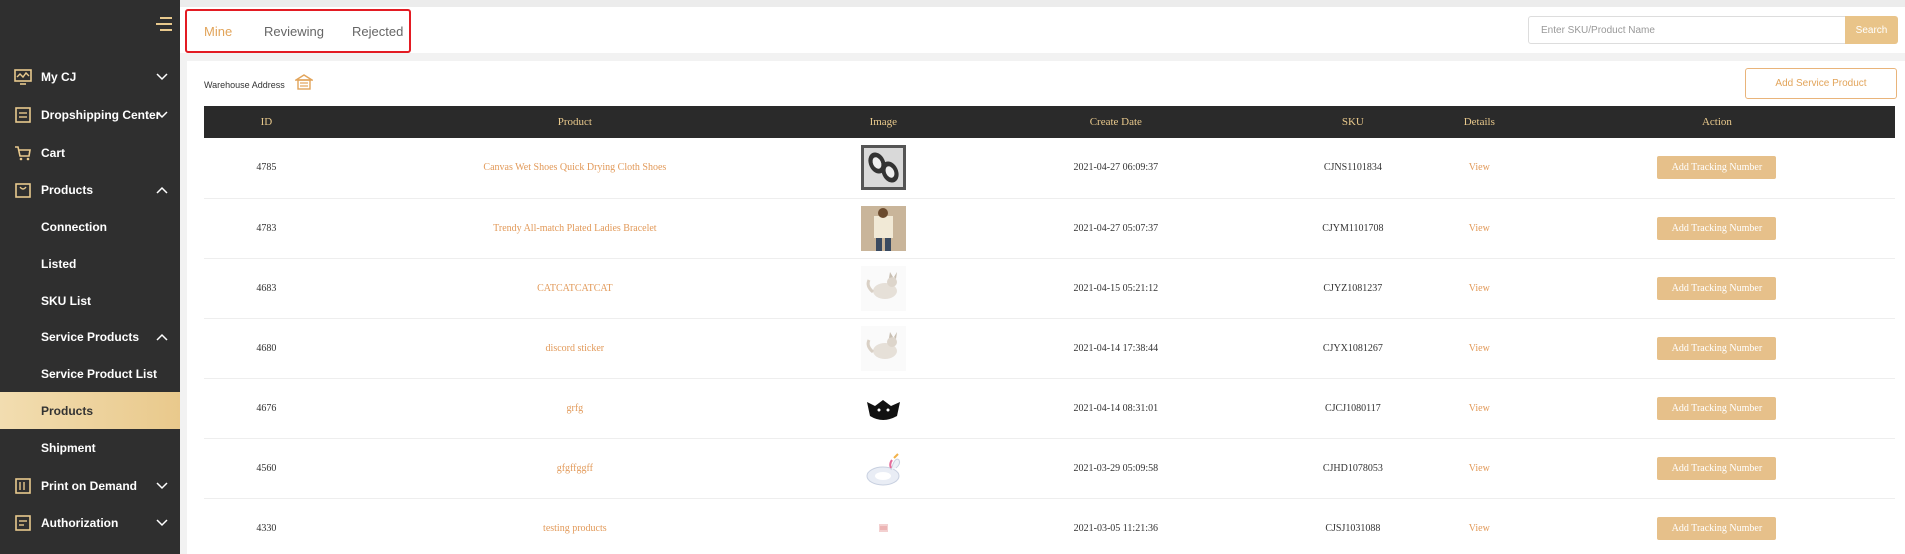 The height and width of the screenshot is (554, 1905). What do you see at coordinates (1479, 122) in the screenshot?
I see `column-header-details: Details` at bounding box center [1479, 122].